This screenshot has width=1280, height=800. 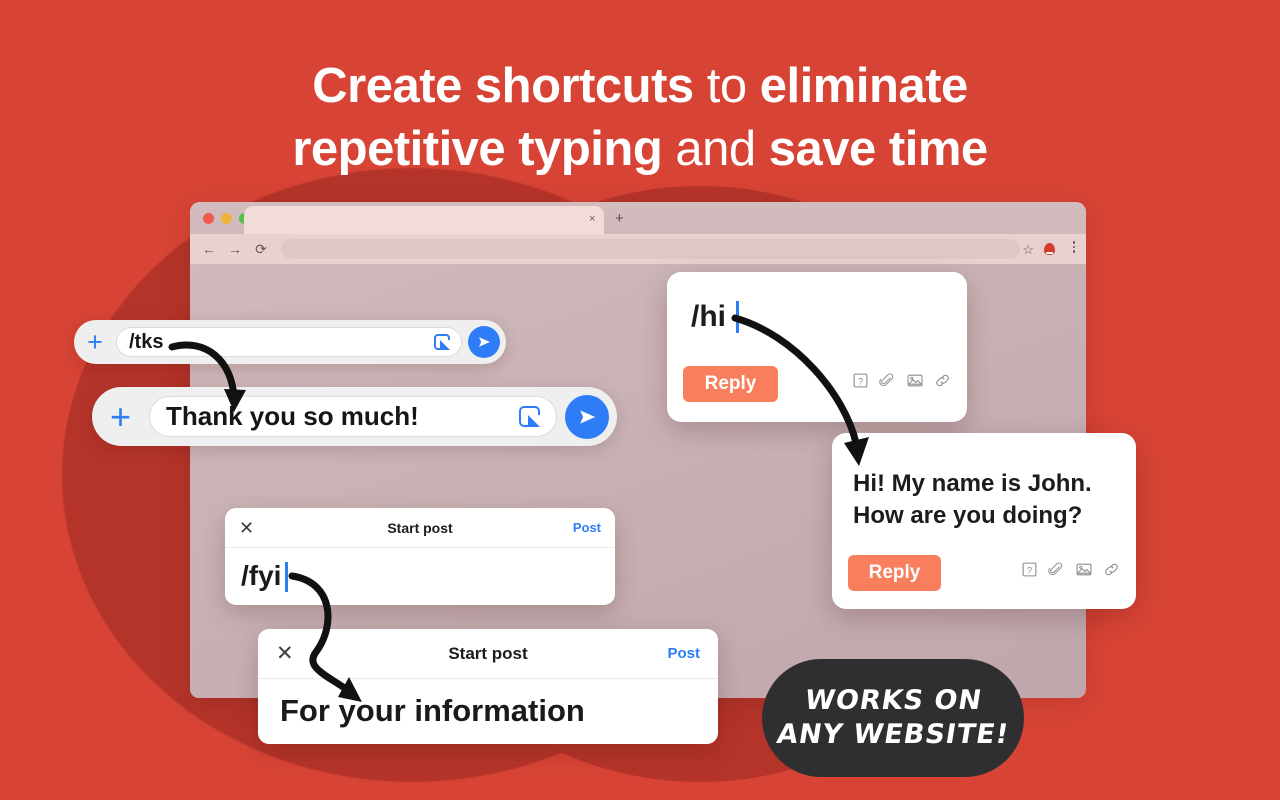 What do you see at coordinates (893, 700) in the screenshot?
I see `badge-line-1: Works on` at bounding box center [893, 700].